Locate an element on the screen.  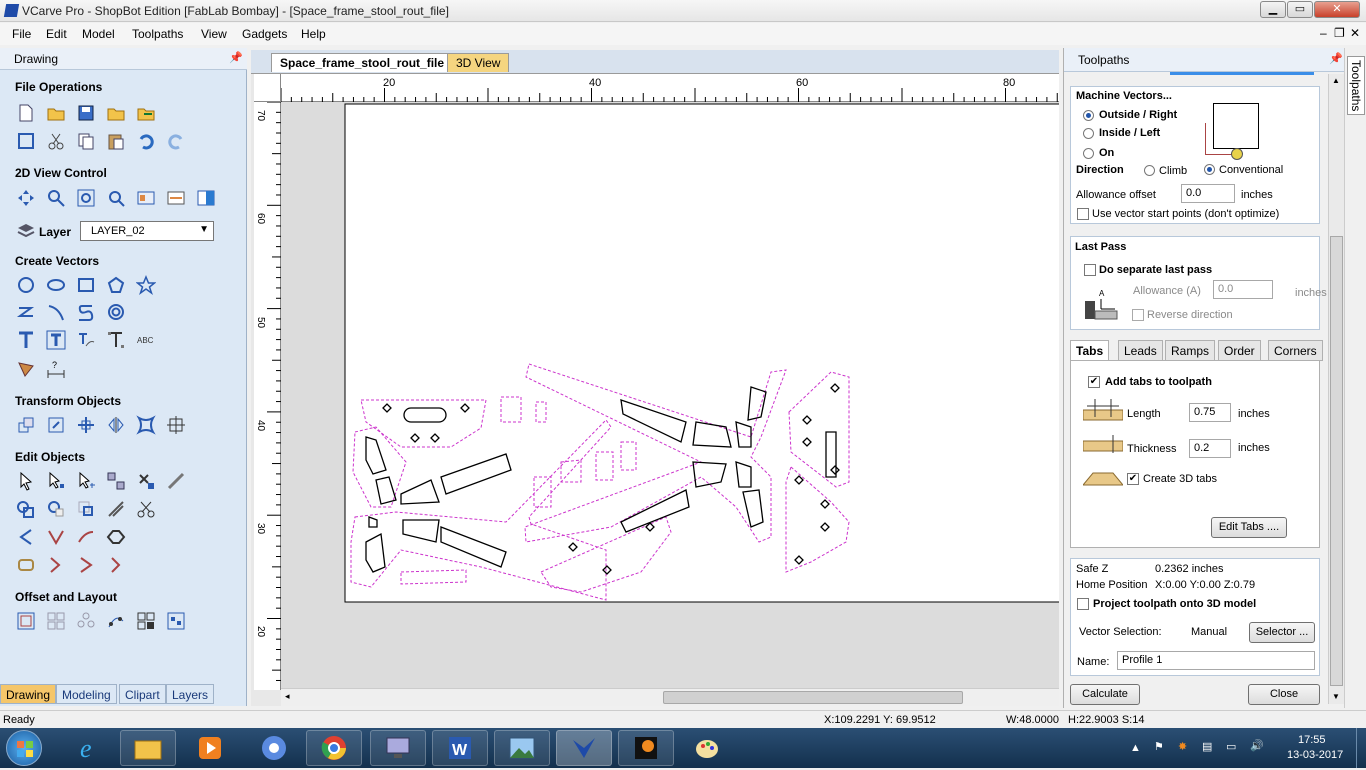
zoom-icon is located at coordinates (56, 198).